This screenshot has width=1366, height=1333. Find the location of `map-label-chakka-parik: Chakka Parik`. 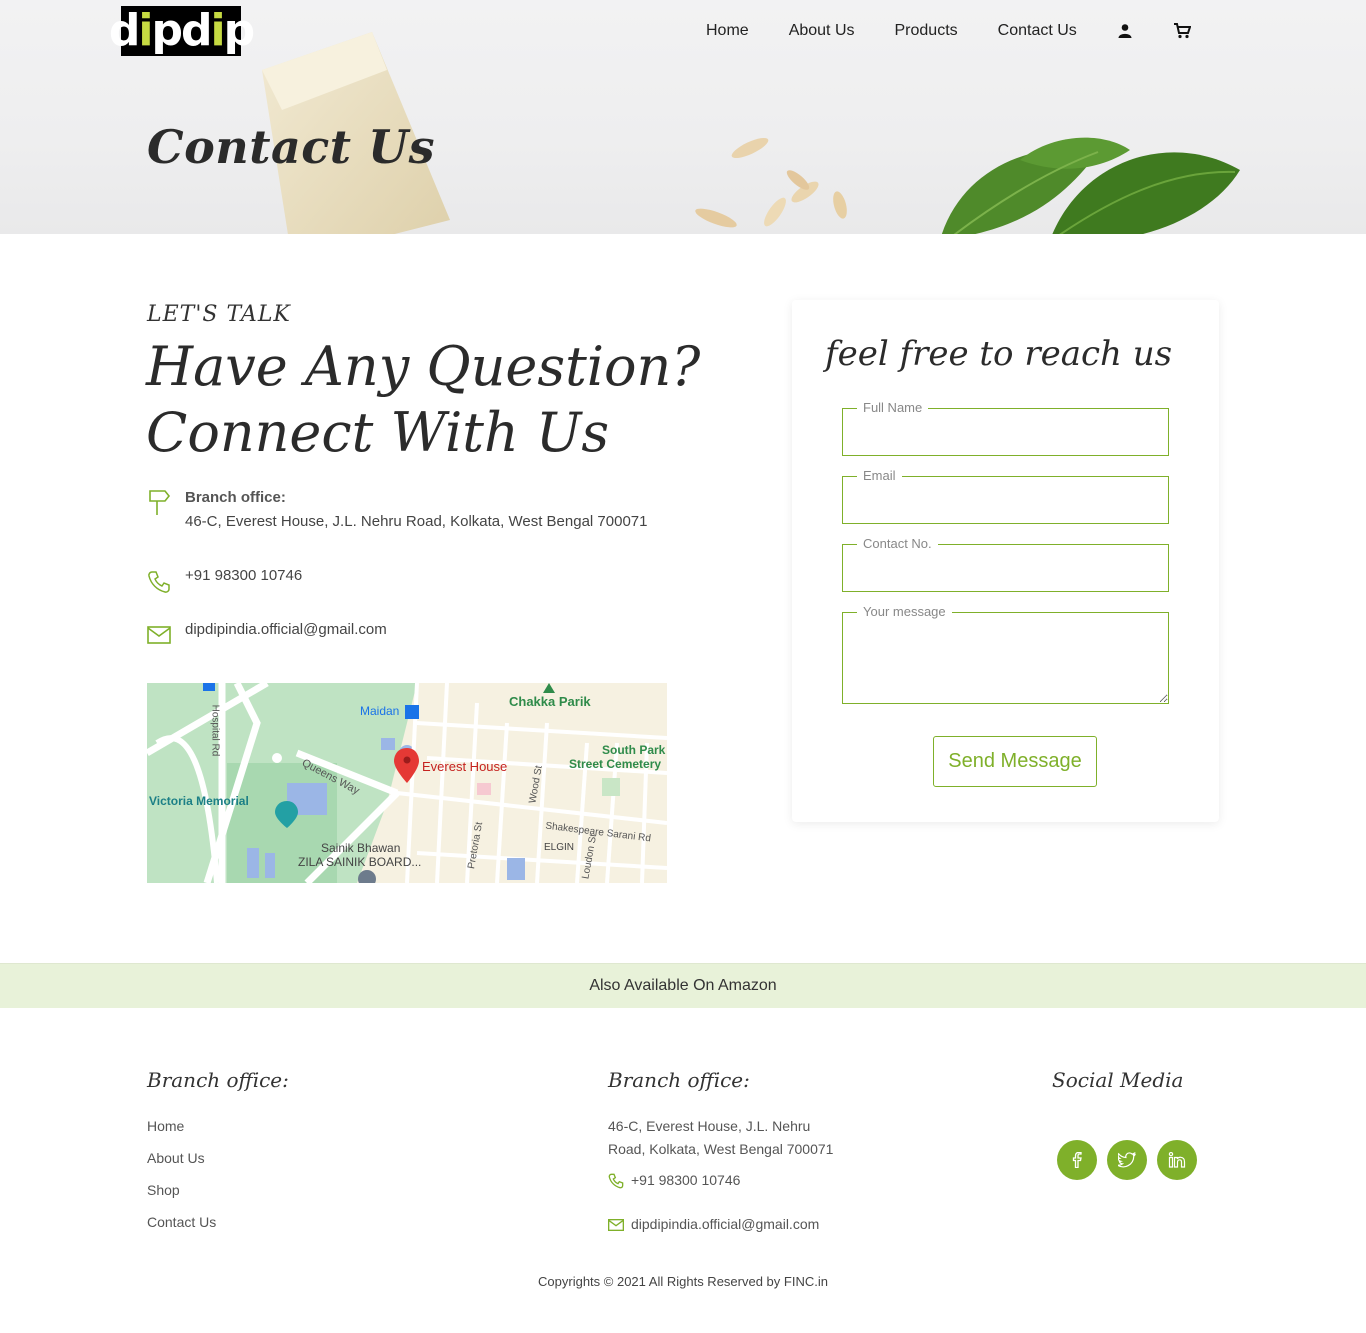

map-label-chakka-parik: Chakka Parik is located at coordinates (550, 701).